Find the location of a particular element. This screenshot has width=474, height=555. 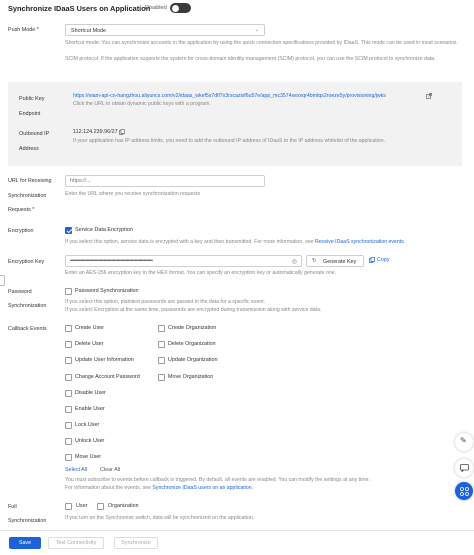

chat-icon is located at coordinates (464, 468).